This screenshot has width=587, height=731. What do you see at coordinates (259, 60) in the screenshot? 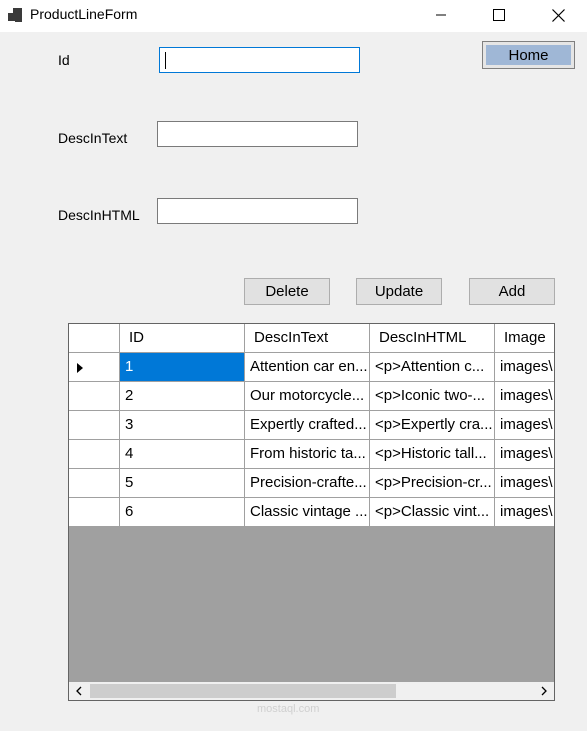
I see `id-input` at bounding box center [259, 60].